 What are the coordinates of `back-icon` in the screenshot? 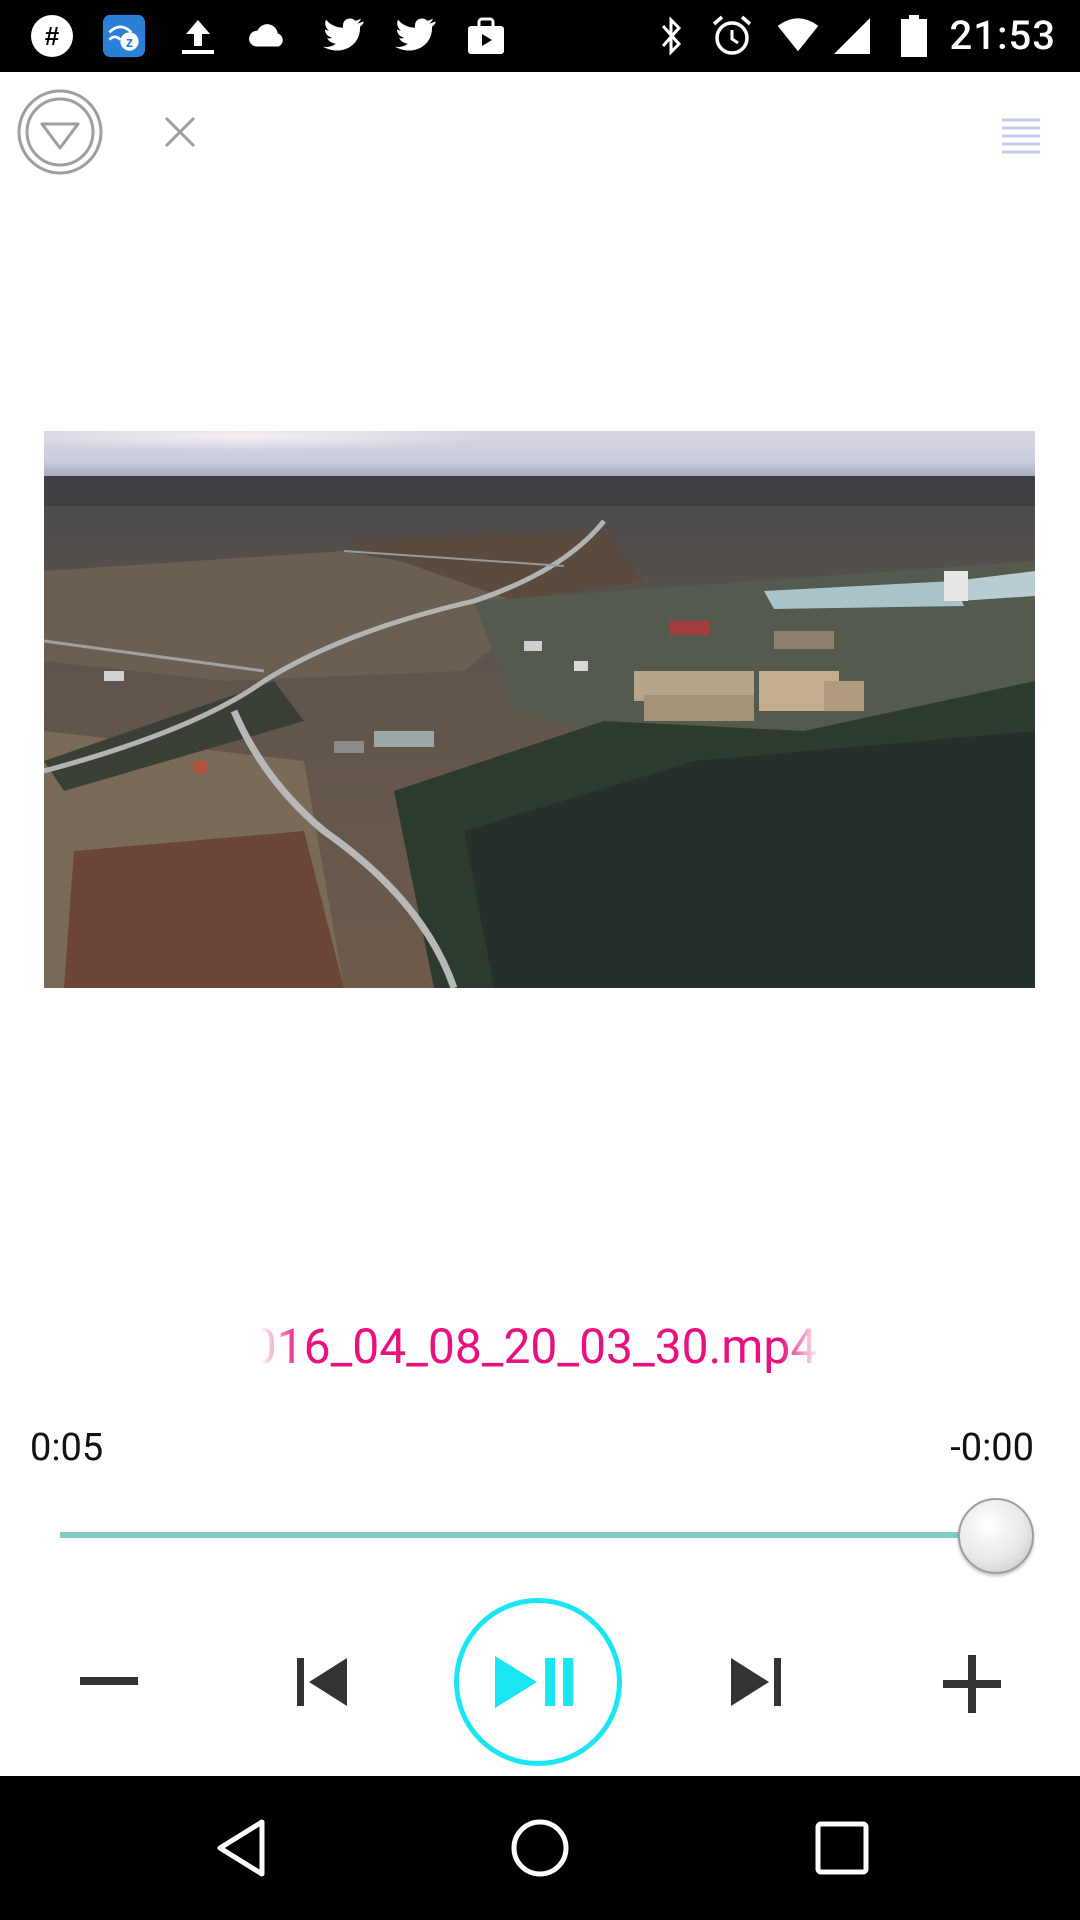 It's located at (242, 1848).